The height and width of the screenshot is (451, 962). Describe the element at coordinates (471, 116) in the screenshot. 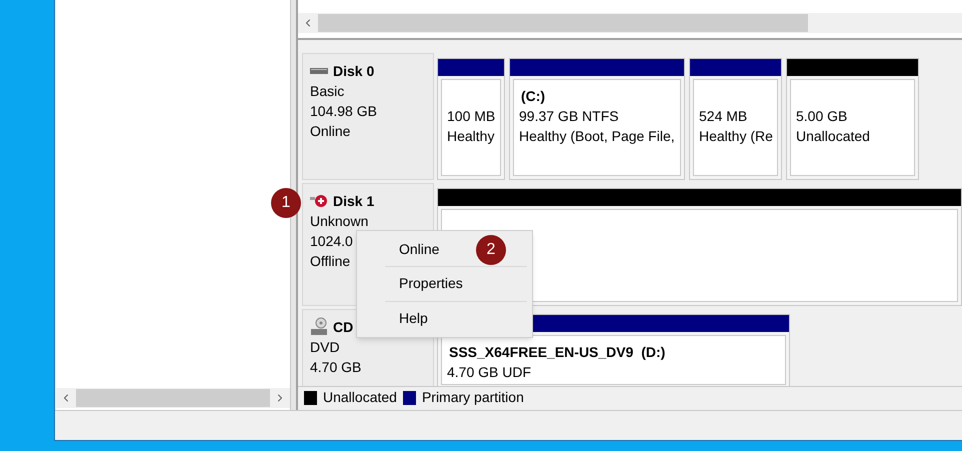

I see `partition-info: 100 MB` at that location.